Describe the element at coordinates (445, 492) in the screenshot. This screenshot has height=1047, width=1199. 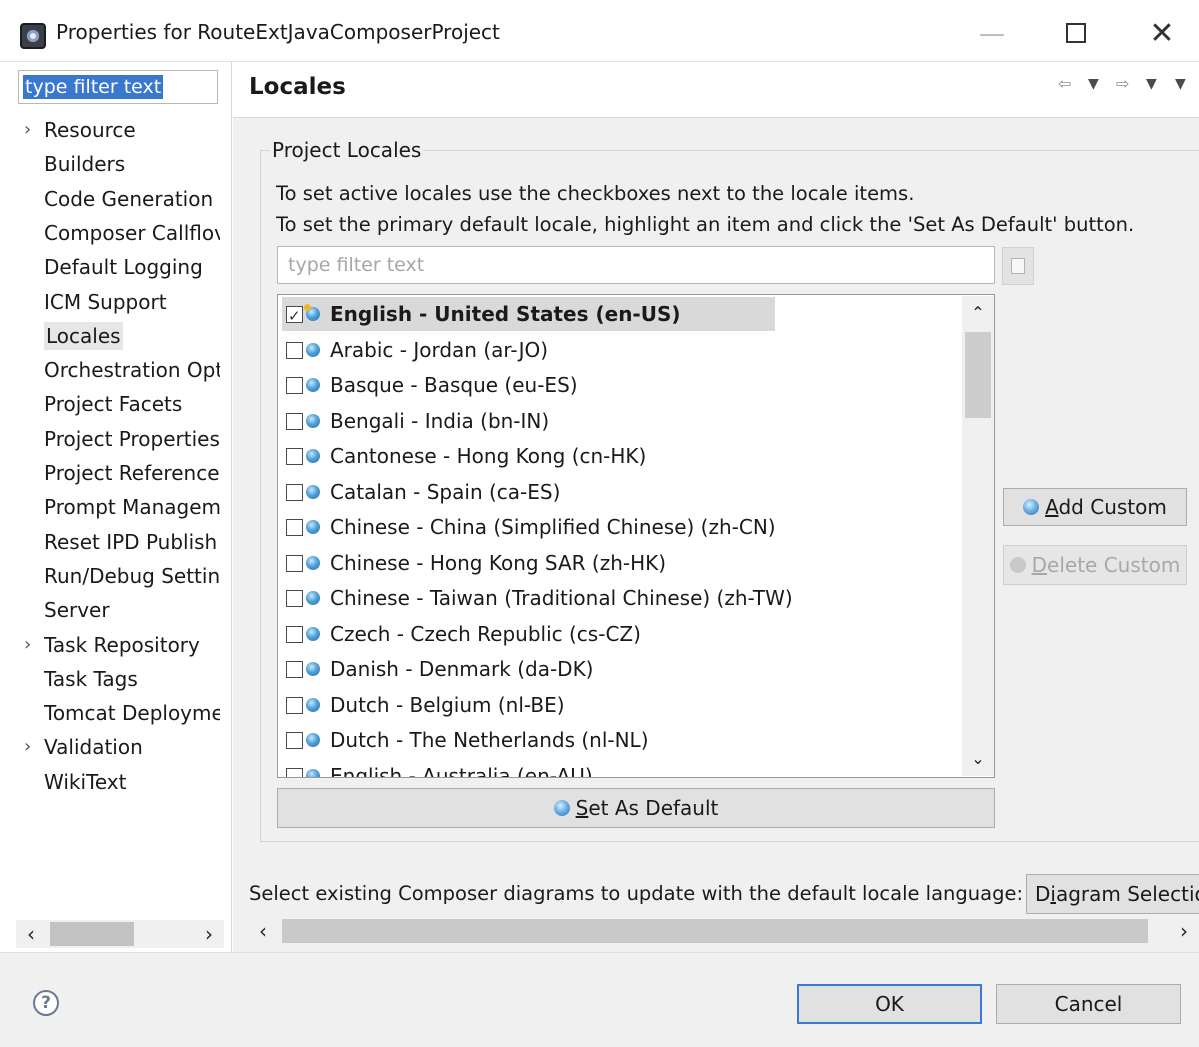
I see `locale-label: Catalan - Spain (ca-ES)` at that location.